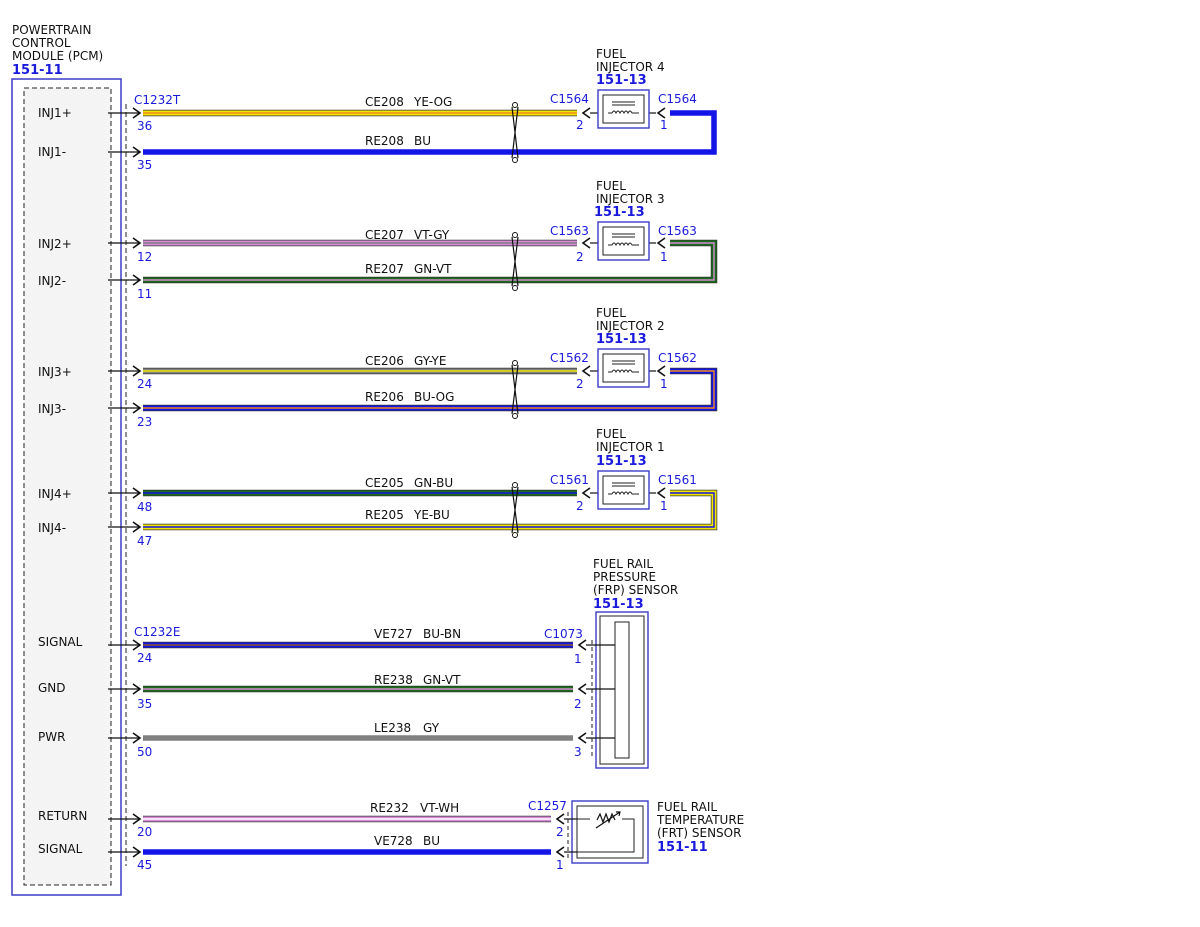 The width and height of the screenshot is (1200, 927). What do you see at coordinates (578, 752) in the screenshot?
I see `sensor-pin-number: 3` at bounding box center [578, 752].